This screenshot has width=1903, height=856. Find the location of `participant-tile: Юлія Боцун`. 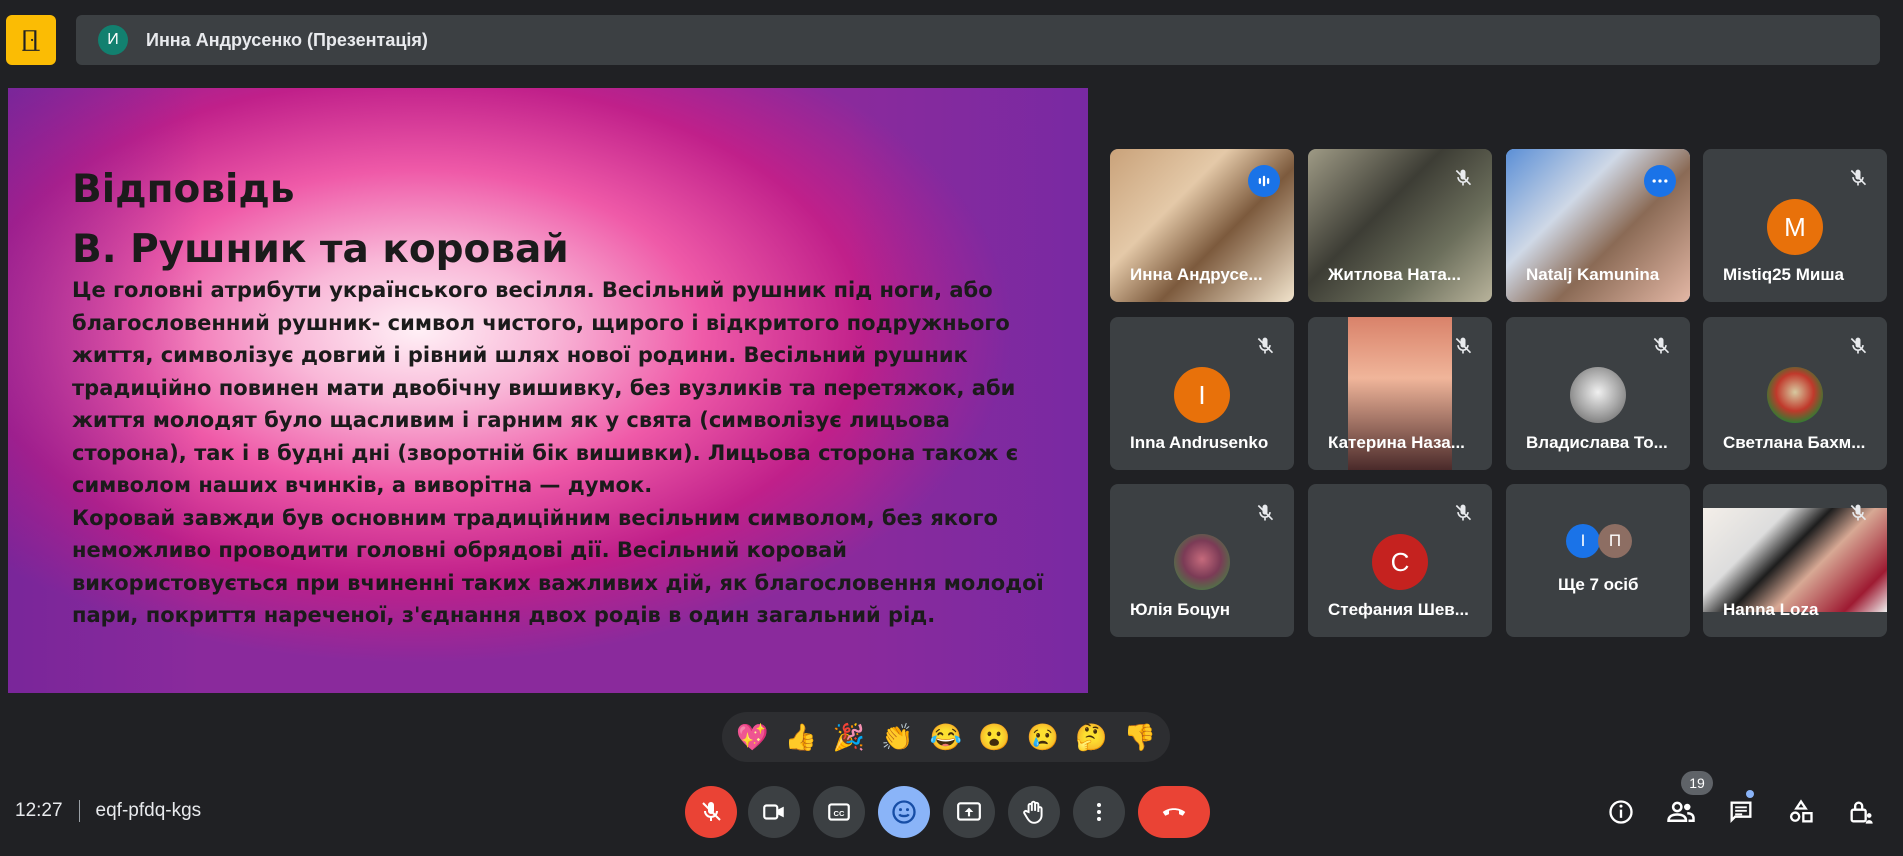

participant-tile: Юлія Боцун is located at coordinates (1202, 560).